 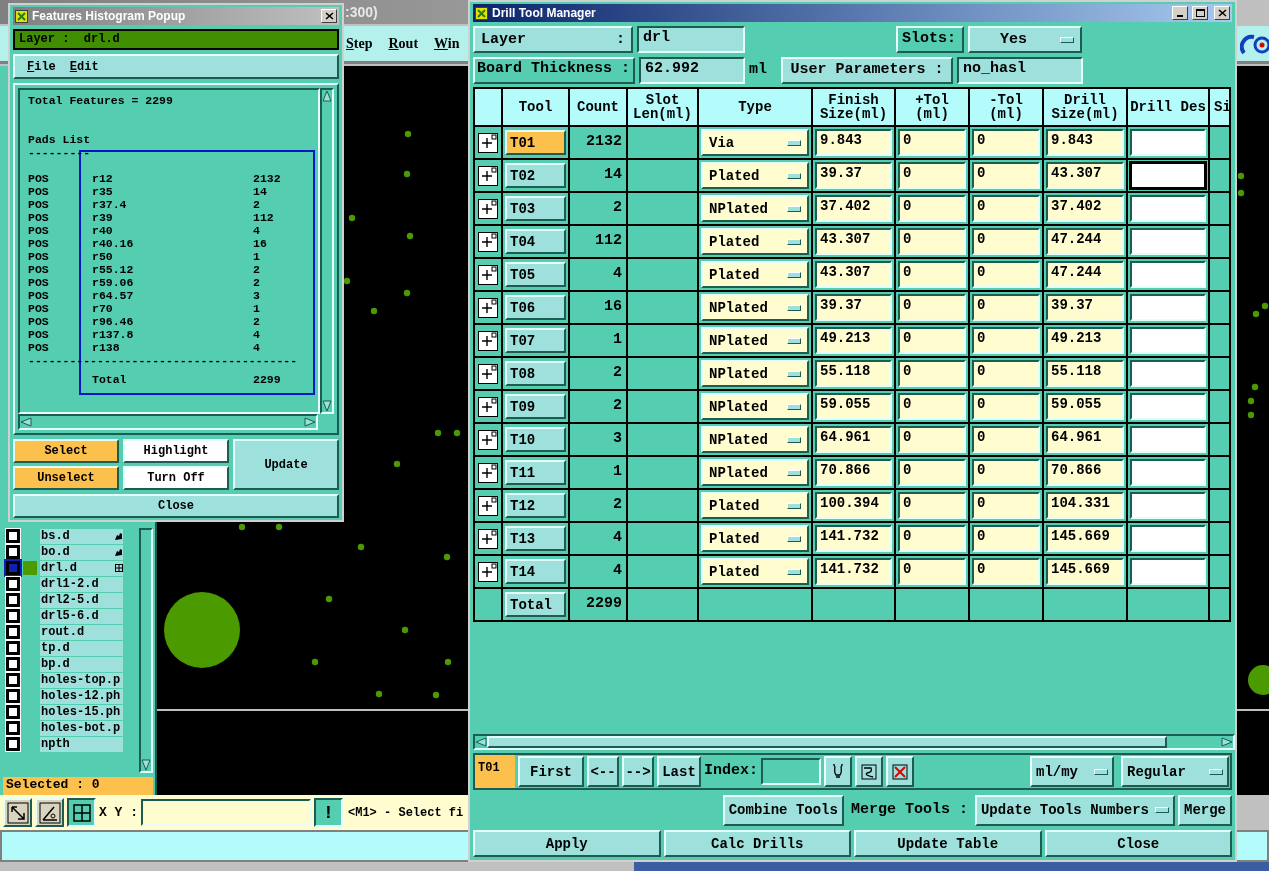 I want to click on type-dropdown: Plated, so click(x=755, y=241).